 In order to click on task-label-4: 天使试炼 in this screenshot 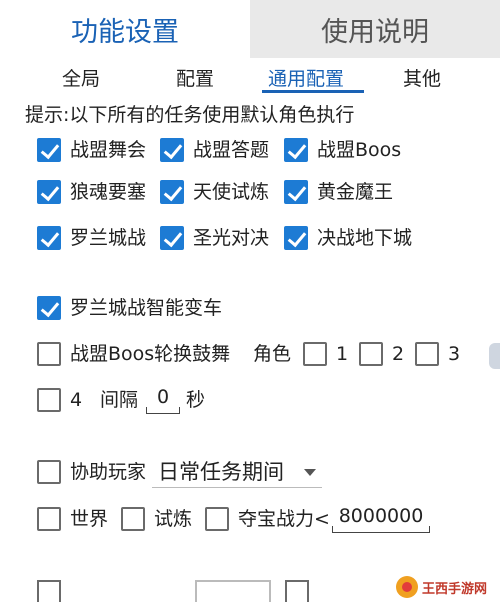, I will do `click(231, 192)`.